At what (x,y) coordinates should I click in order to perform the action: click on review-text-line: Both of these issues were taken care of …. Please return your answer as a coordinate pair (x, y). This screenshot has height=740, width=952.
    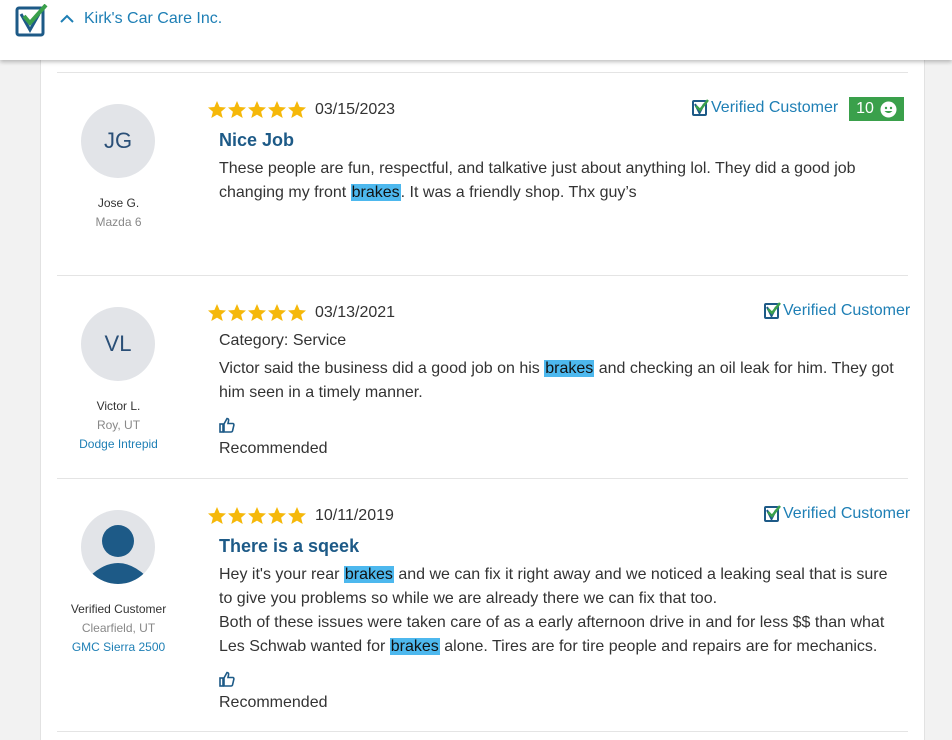
    Looking at the image, I should click on (552, 622).